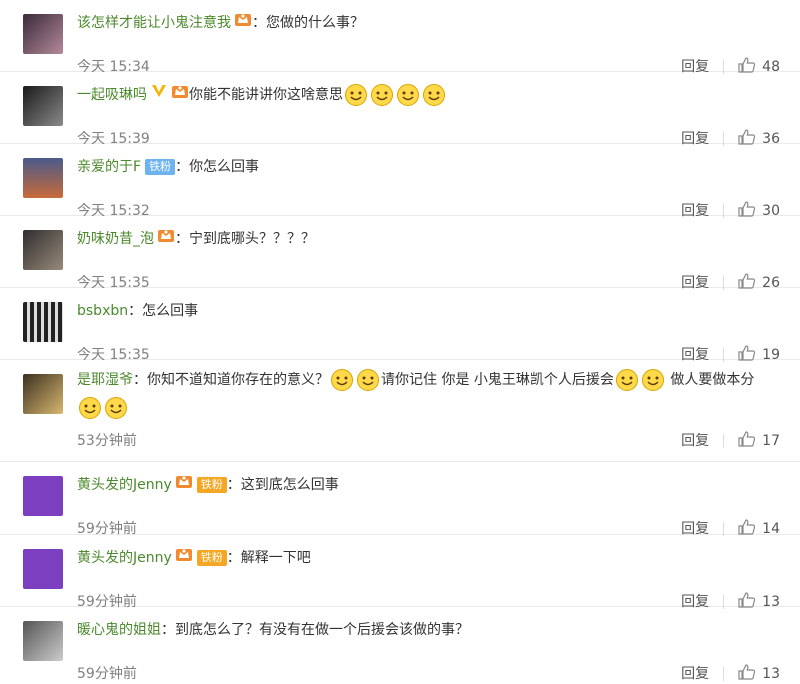 This screenshot has width=800, height=684. What do you see at coordinates (771, 674) in the screenshot?
I see `like-count: 13` at bounding box center [771, 674].